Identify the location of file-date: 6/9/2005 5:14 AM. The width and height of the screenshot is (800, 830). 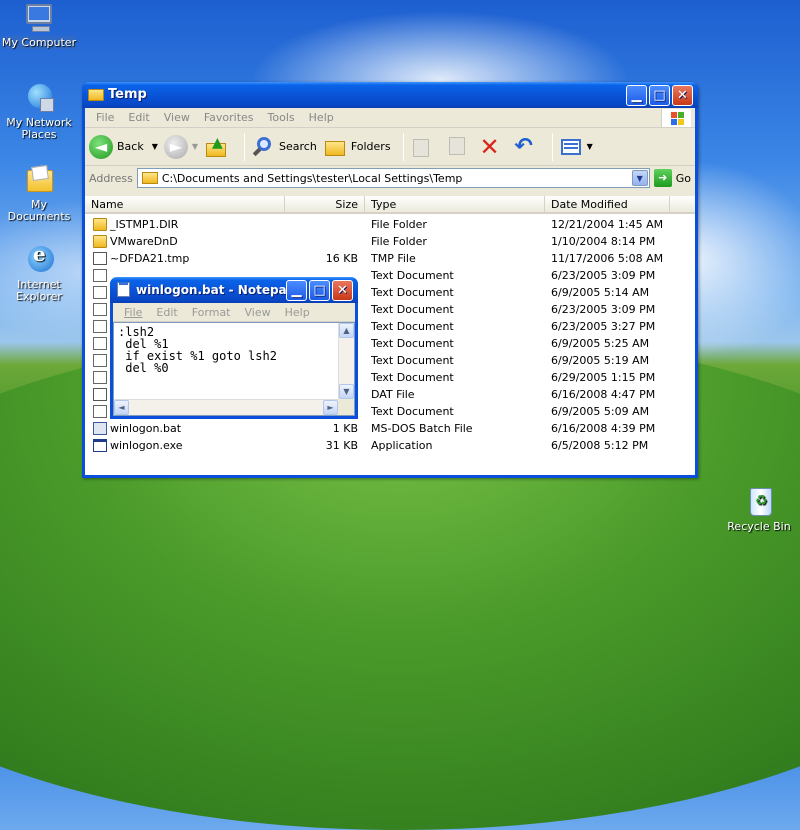
(600, 292).